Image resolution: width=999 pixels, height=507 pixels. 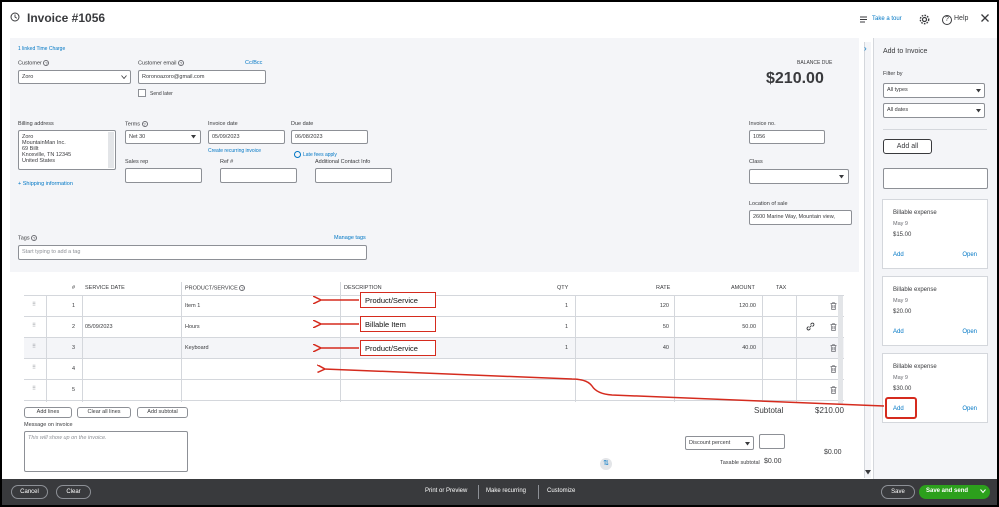 What do you see at coordinates (446, 491) in the screenshot?
I see `print-preview-button: Print or Preview` at bounding box center [446, 491].